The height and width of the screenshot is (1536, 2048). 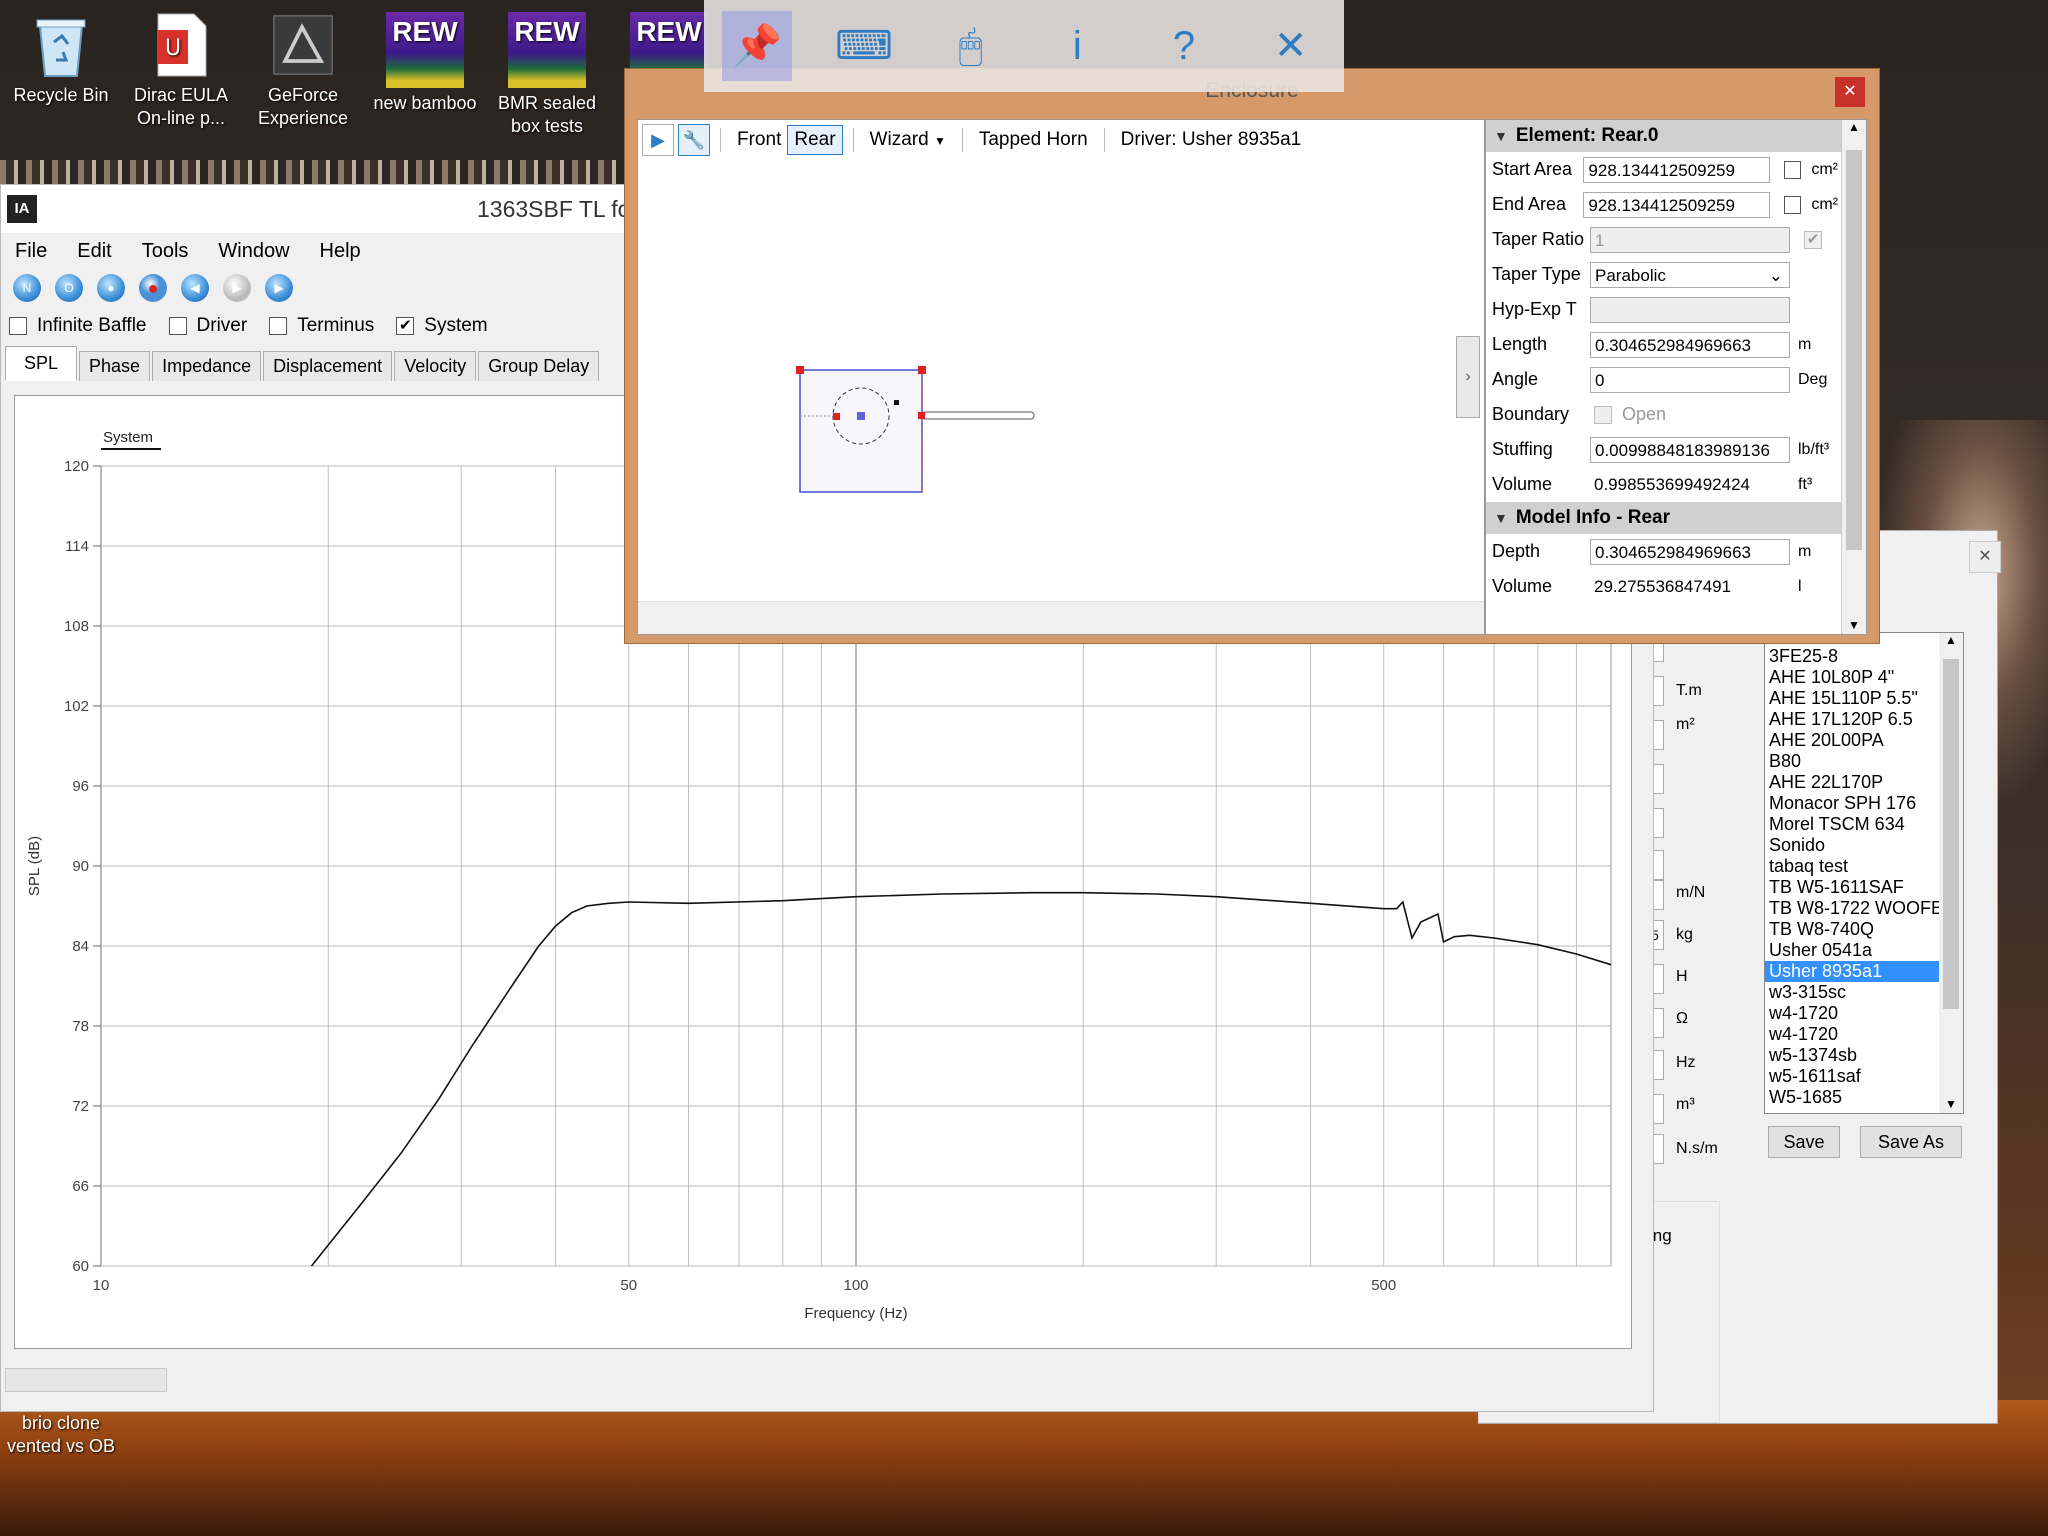 I want to click on menu-edit: Edit, so click(x=94, y=251).